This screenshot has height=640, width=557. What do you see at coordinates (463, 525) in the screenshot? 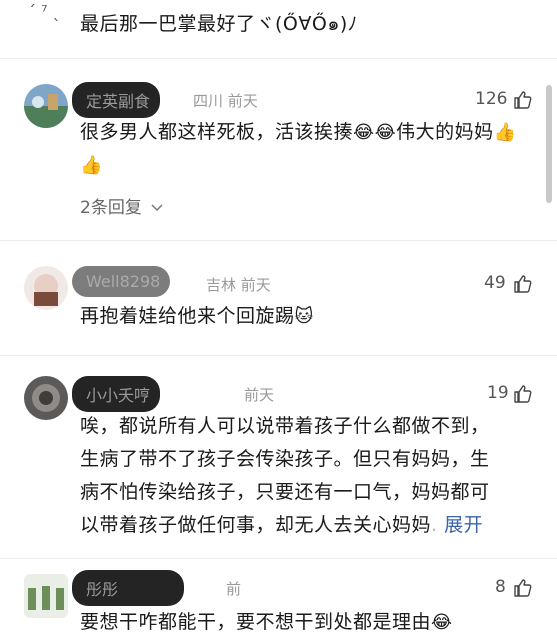
I see `expand-link: 展开` at bounding box center [463, 525].